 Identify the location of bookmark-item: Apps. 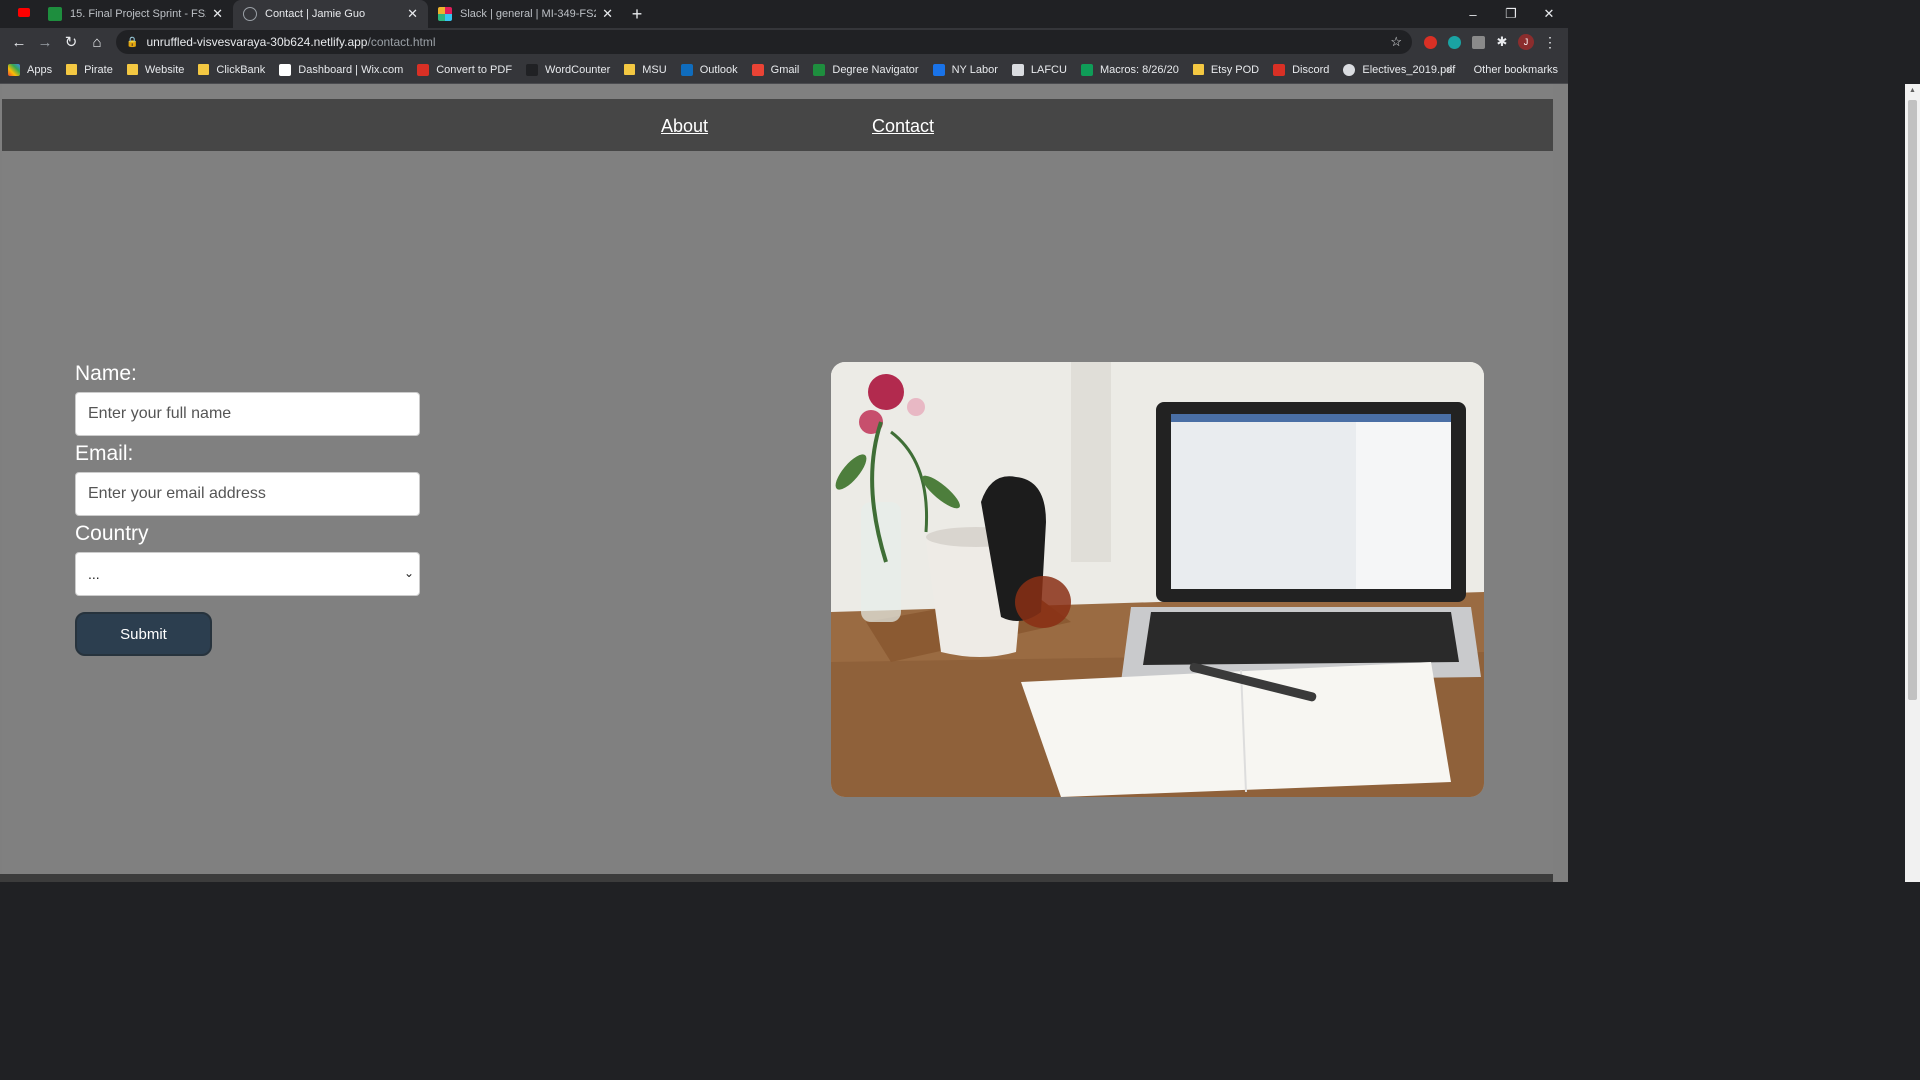
(30, 69).